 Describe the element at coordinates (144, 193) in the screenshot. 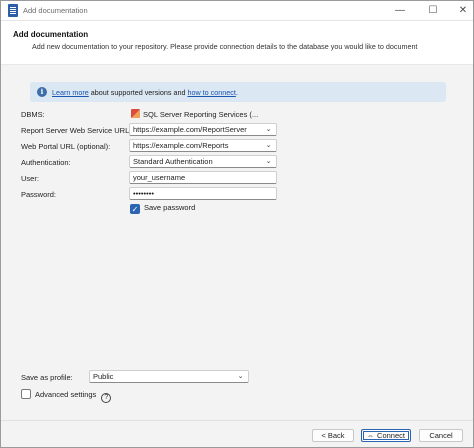

I see `password-value: ••••••••` at that location.